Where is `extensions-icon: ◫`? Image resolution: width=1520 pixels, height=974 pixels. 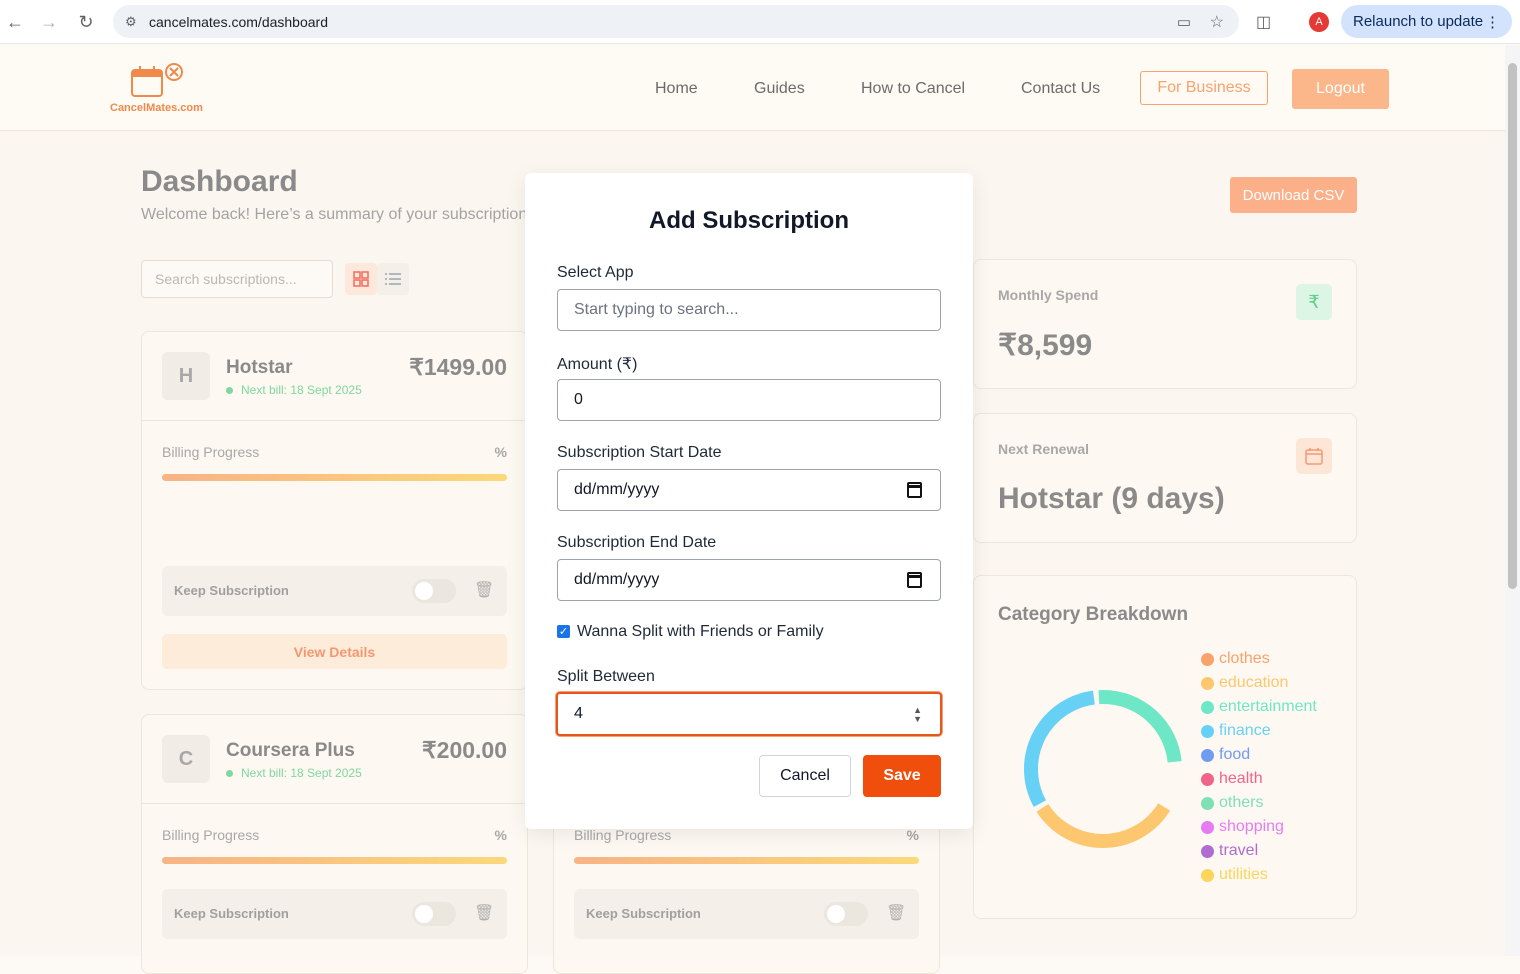 extensions-icon: ◫ is located at coordinates (1263, 22).